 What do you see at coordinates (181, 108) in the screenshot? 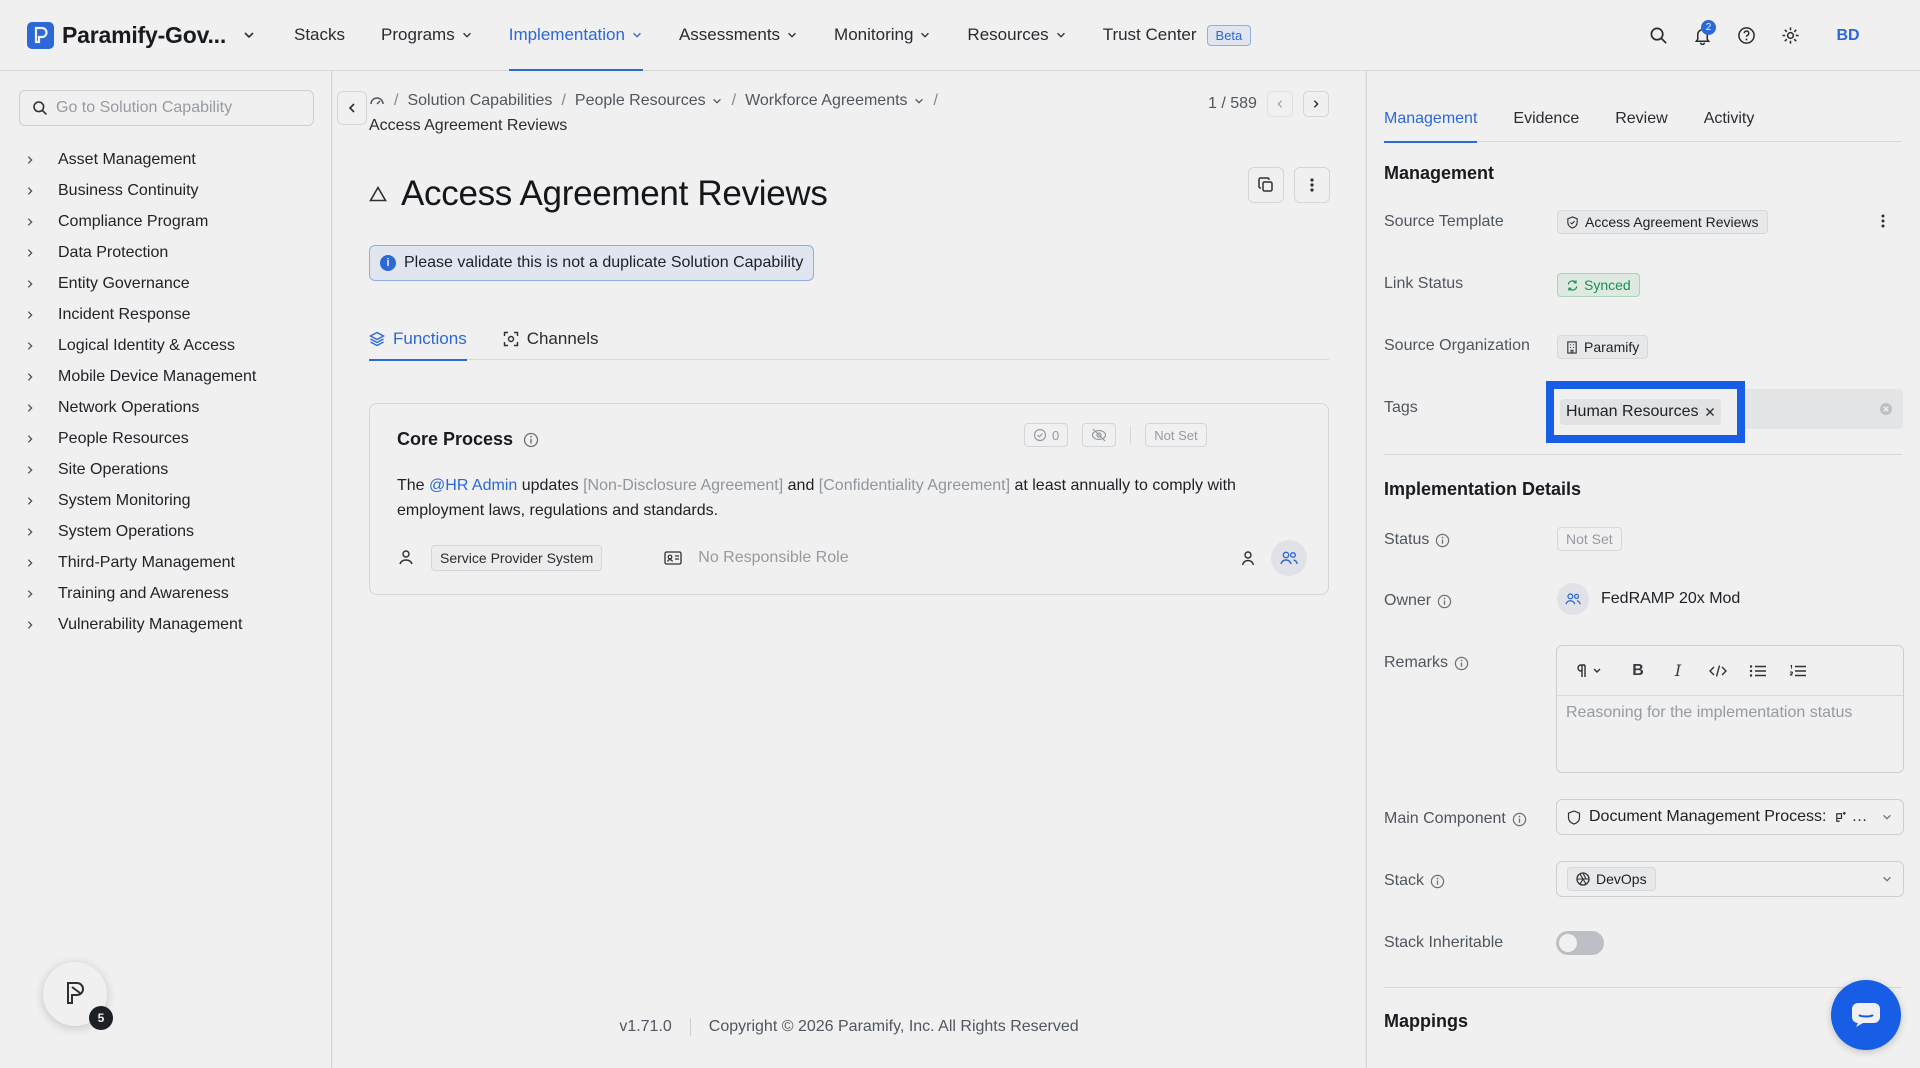
I see `sidebar-search-input` at bounding box center [181, 108].